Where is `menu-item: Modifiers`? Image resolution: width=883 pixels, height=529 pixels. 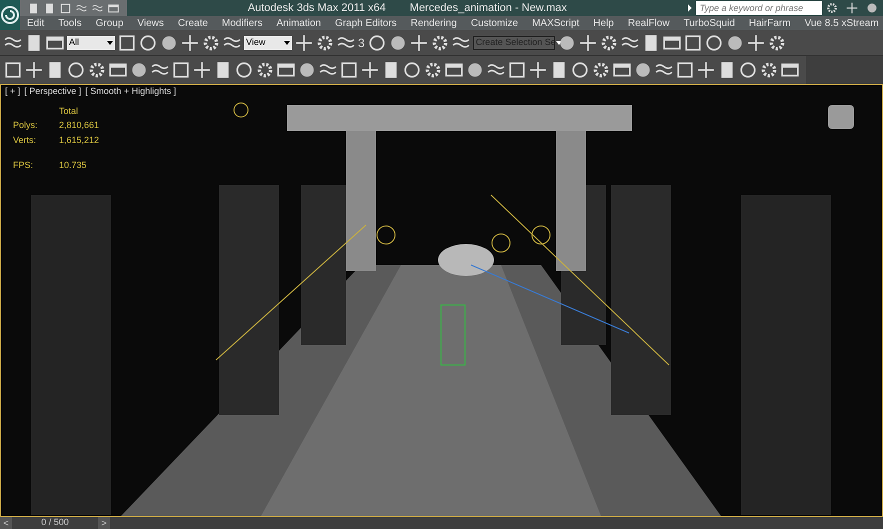 menu-item: Modifiers is located at coordinates (242, 23).